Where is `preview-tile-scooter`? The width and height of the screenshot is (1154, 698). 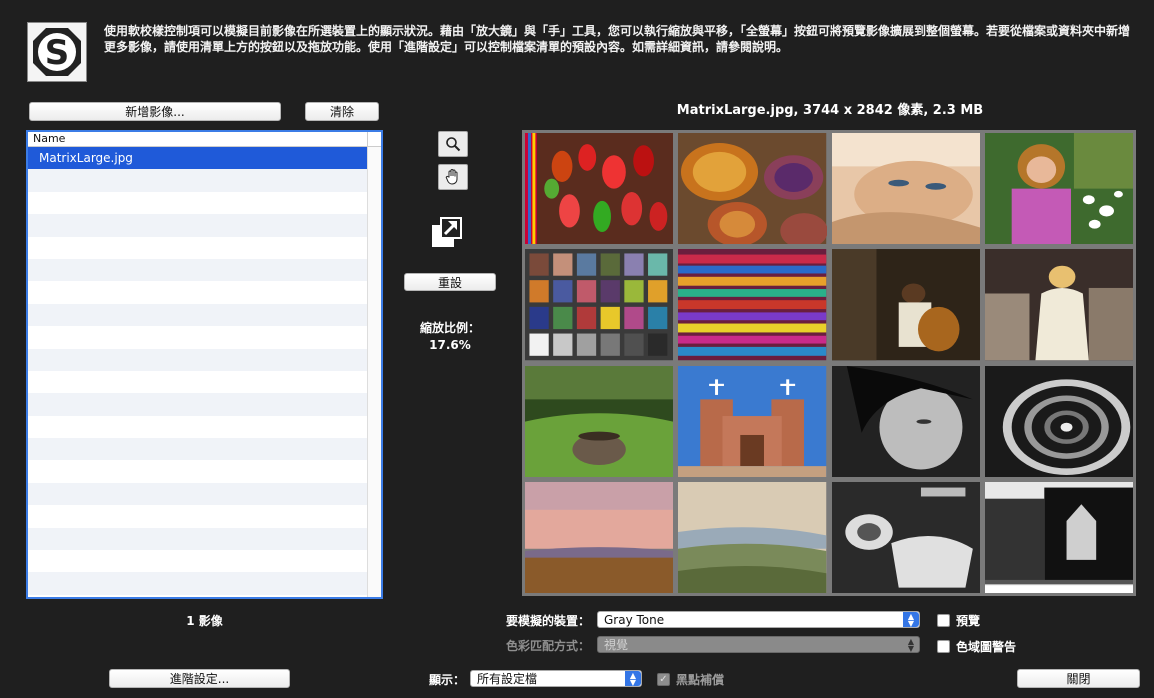 preview-tile-scooter is located at coordinates (905, 537).